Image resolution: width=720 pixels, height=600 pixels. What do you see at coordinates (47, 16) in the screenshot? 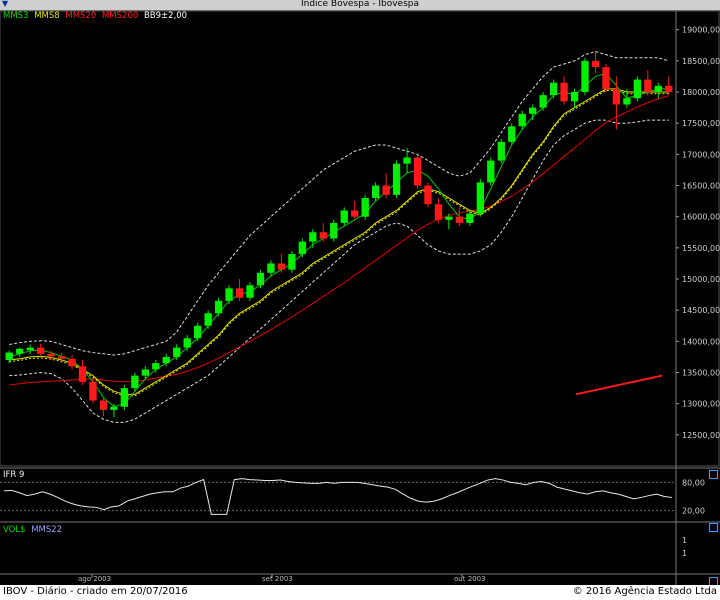
I see `legend-mms8: MMS8` at bounding box center [47, 16].